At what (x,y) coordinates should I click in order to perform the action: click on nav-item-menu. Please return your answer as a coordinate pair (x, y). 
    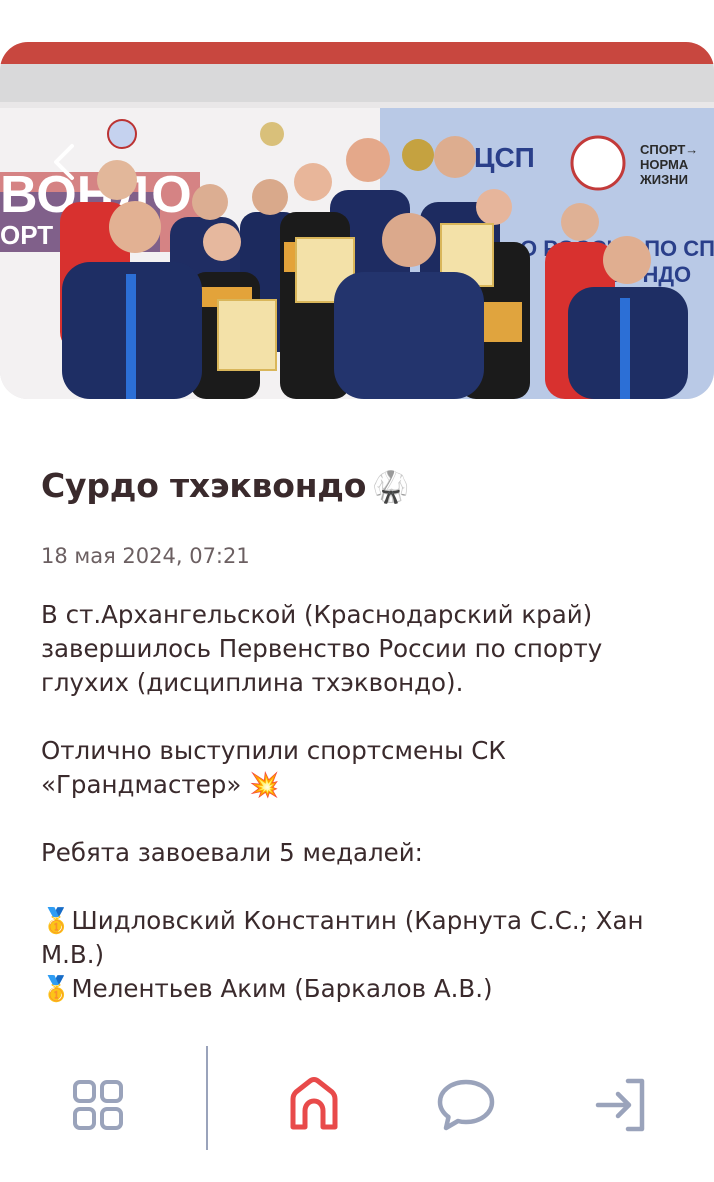
    Looking at the image, I should click on (98, 1105).